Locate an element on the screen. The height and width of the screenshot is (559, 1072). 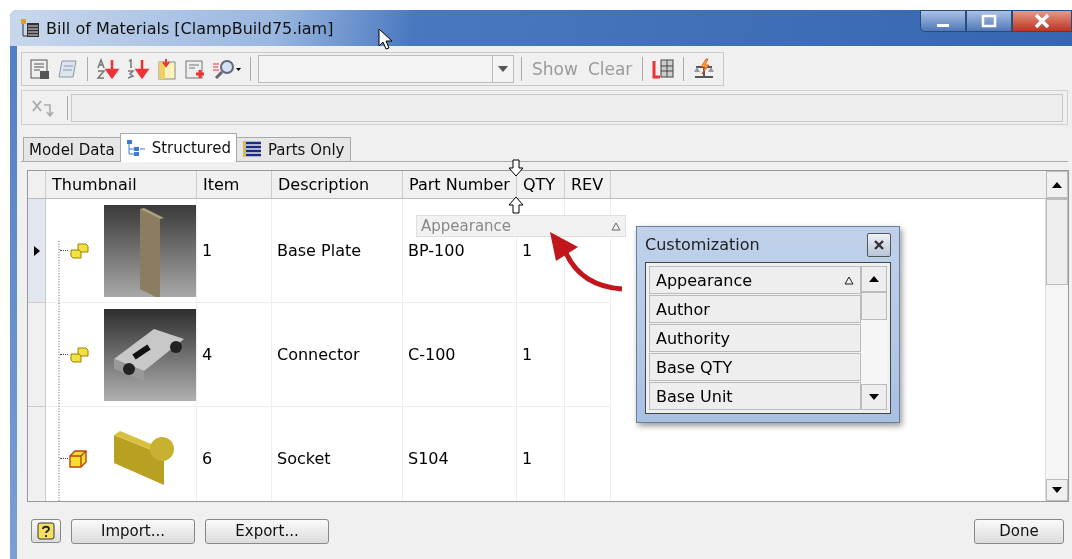
table-cell: Socket is located at coordinates (337, 454).